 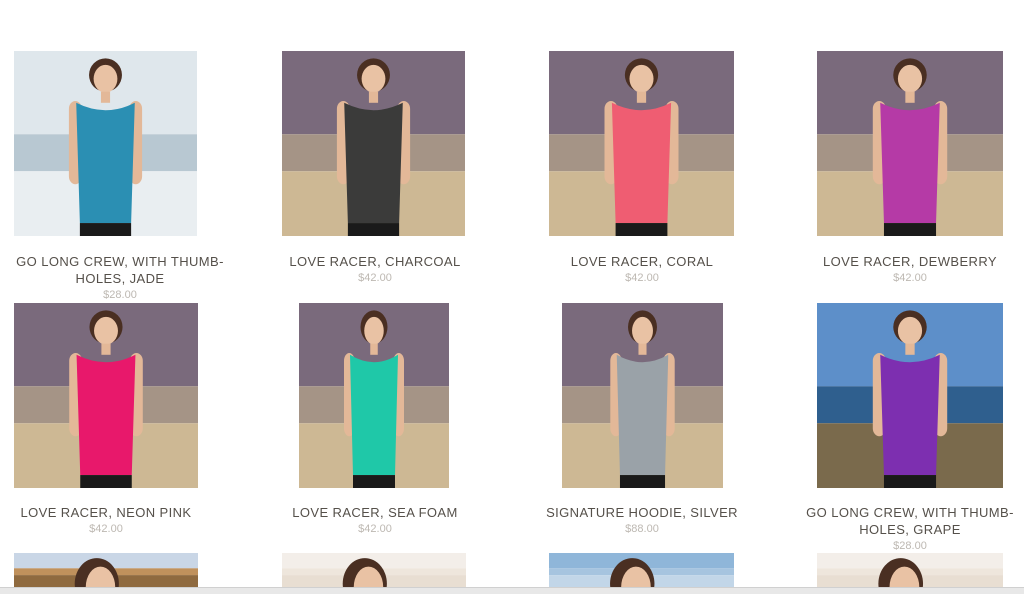 I want to click on product-price: $88.00, so click(x=642, y=529).